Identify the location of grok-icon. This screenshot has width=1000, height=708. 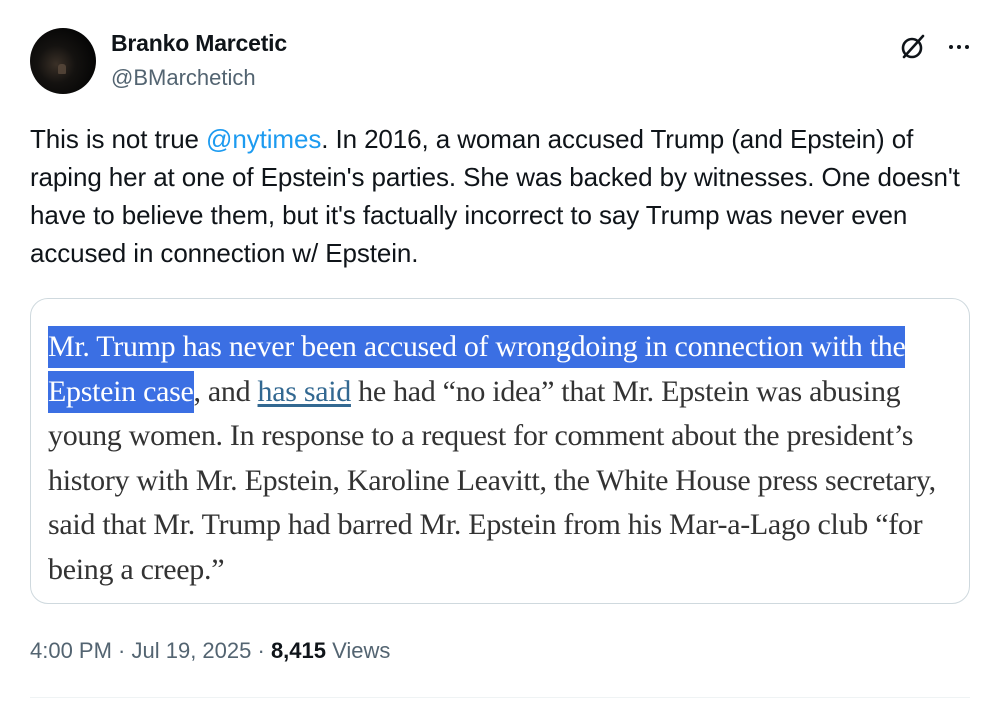
(913, 47).